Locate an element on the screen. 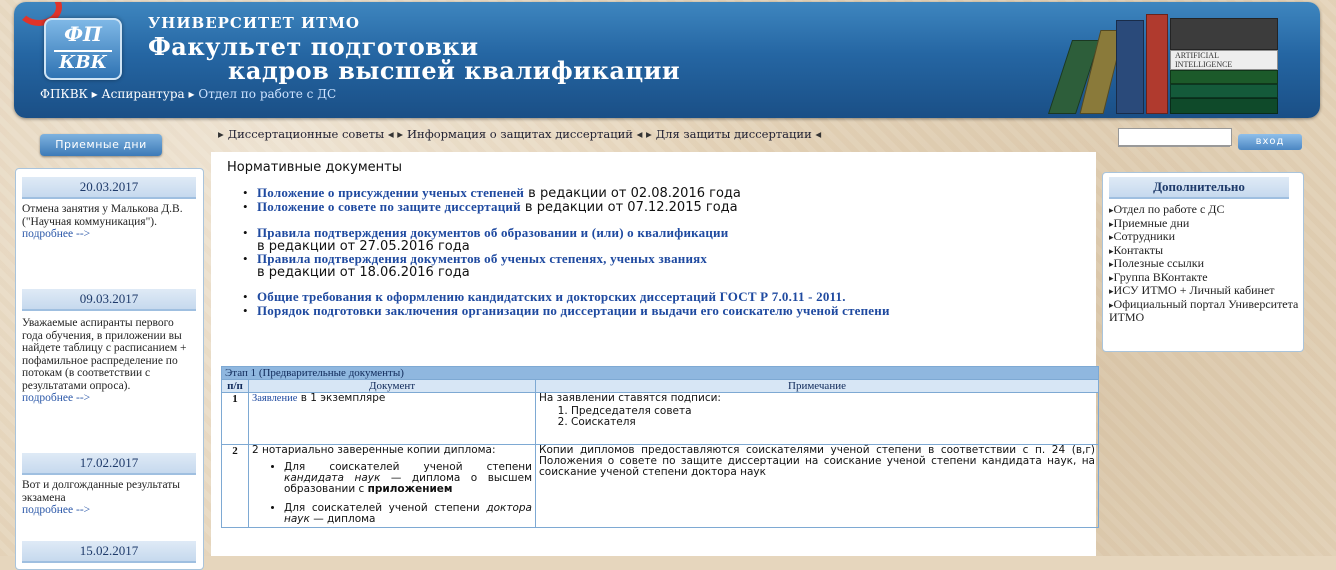 The image size is (1336, 570). priem-days-button: Приемные дни is located at coordinates (101, 145).